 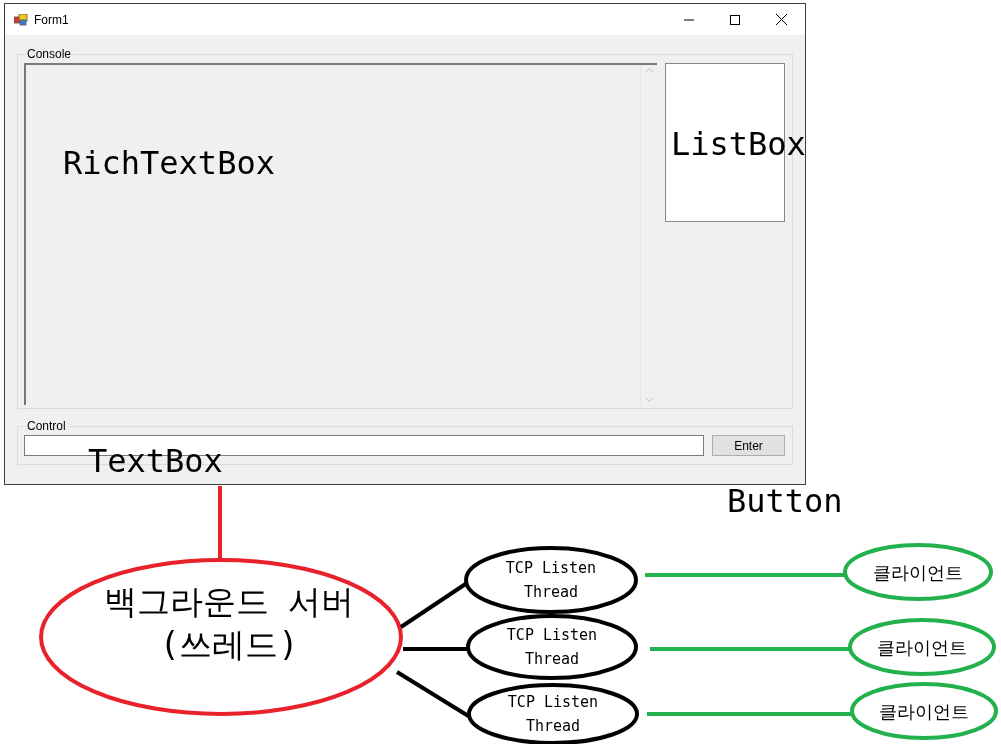 What do you see at coordinates (229, 601) in the screenshot?
I see `diagram-label: 백그라운드 서버` at bounding box center [229, 601].